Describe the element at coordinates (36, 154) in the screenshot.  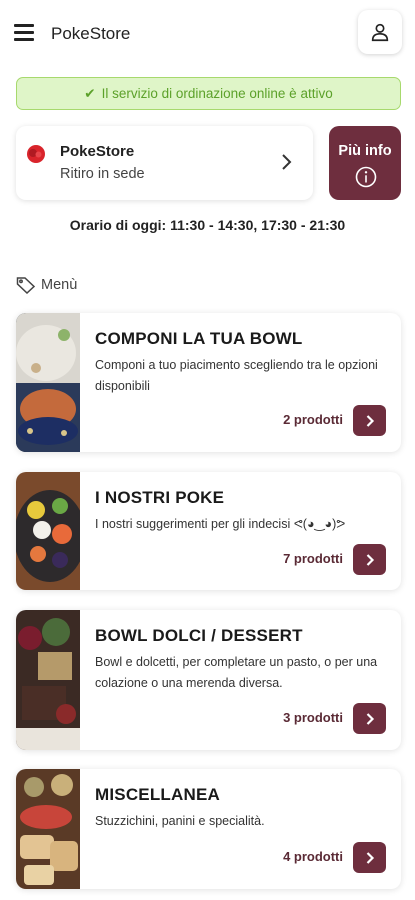
I see `store-logo-icon` at that location.